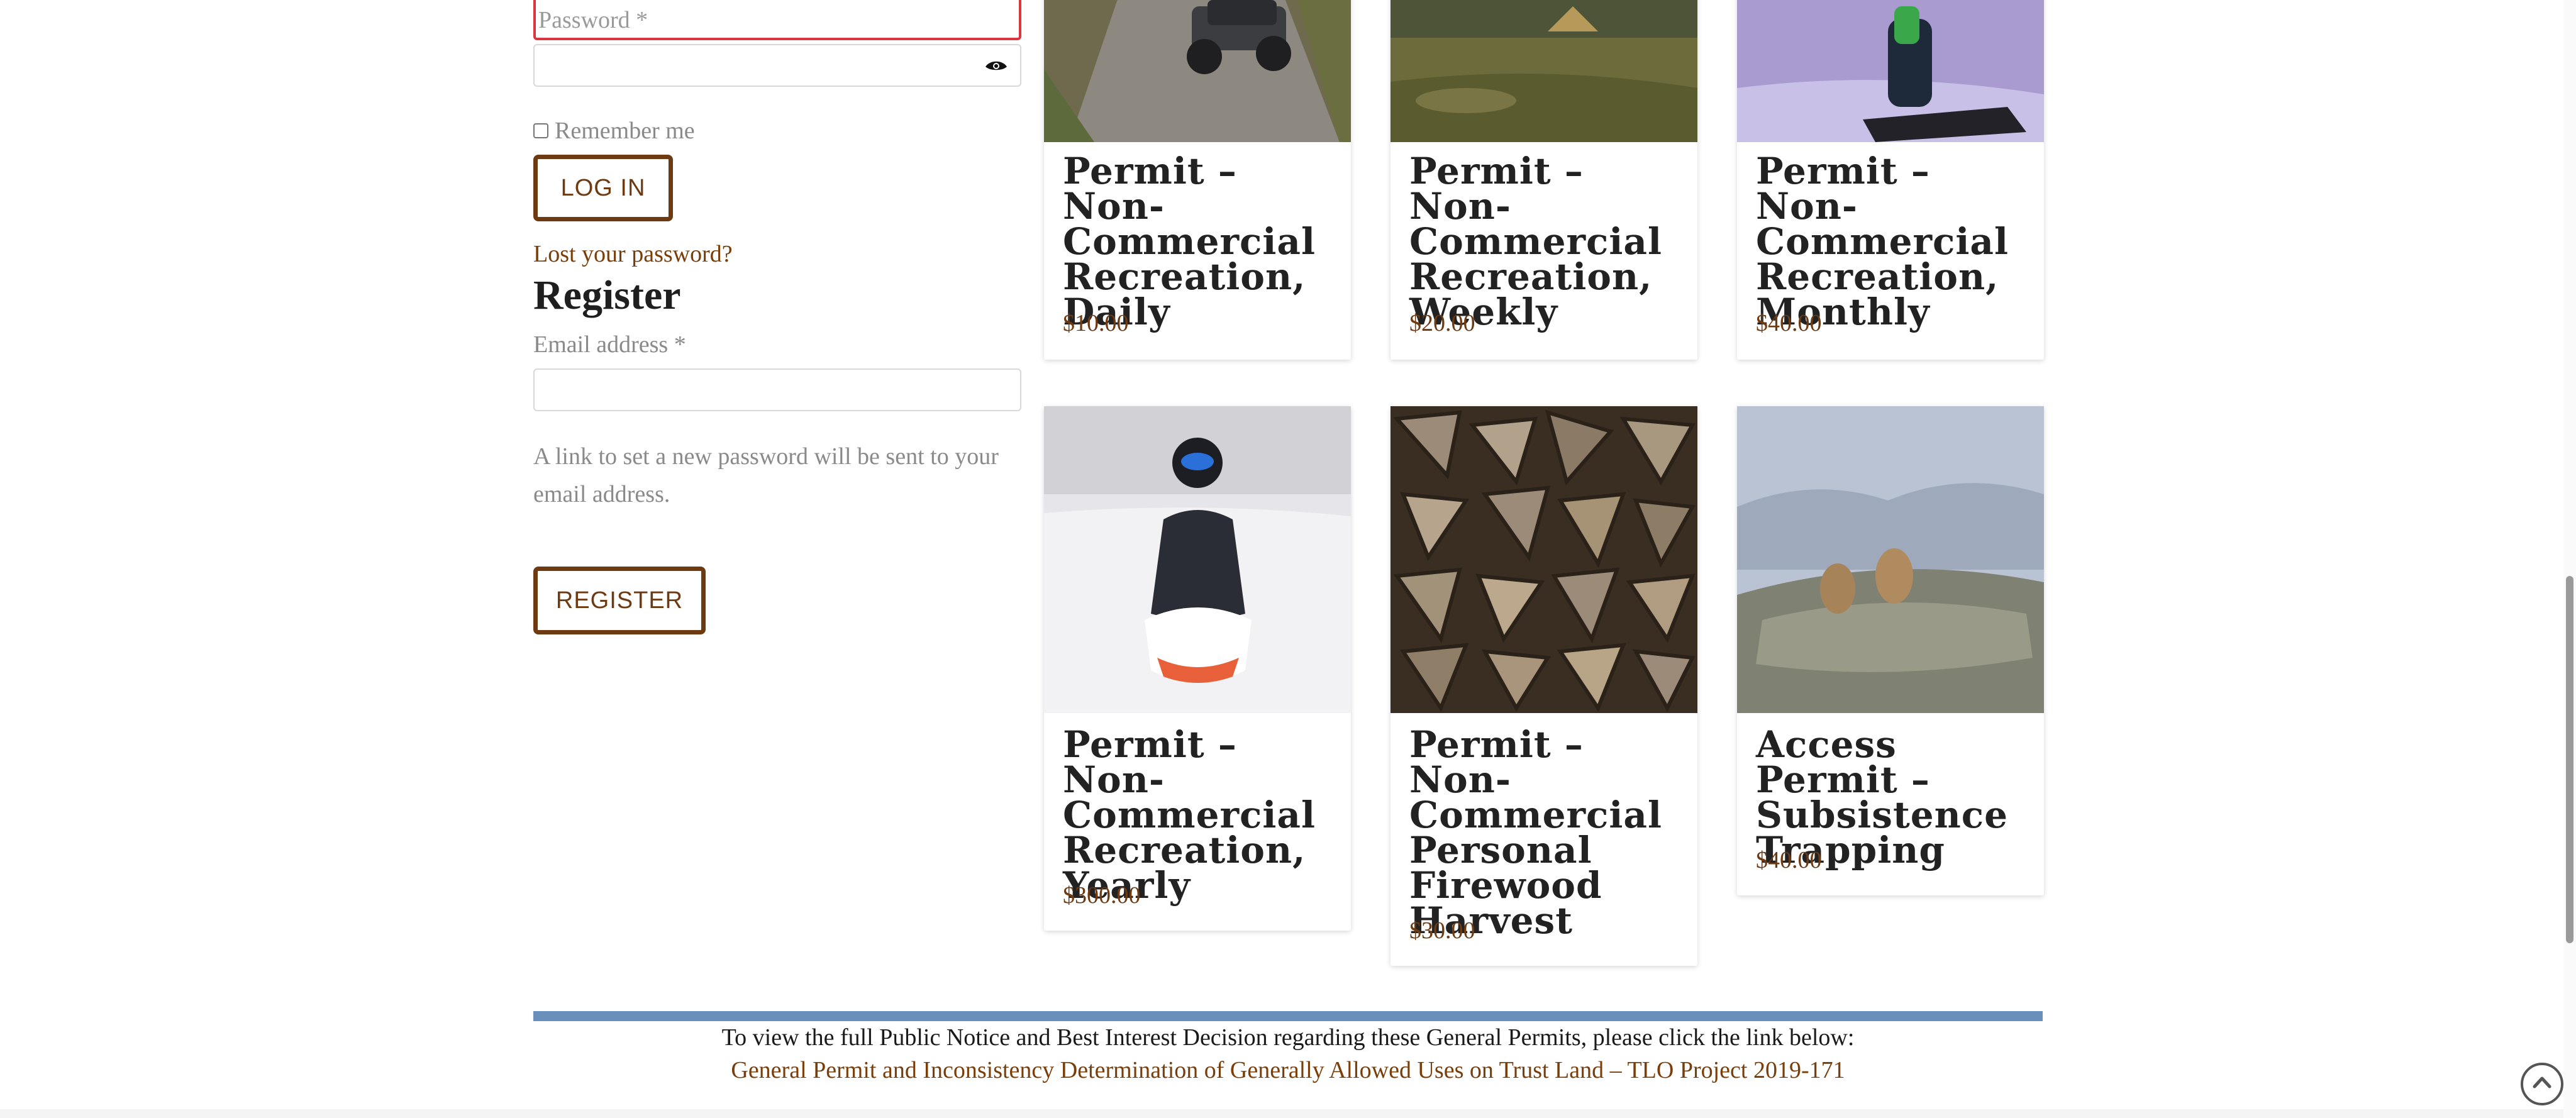  What do you see at coordinates (777, 20) in the screenshot?
I see `password-input: Password *` at bounding box center [777, 20].